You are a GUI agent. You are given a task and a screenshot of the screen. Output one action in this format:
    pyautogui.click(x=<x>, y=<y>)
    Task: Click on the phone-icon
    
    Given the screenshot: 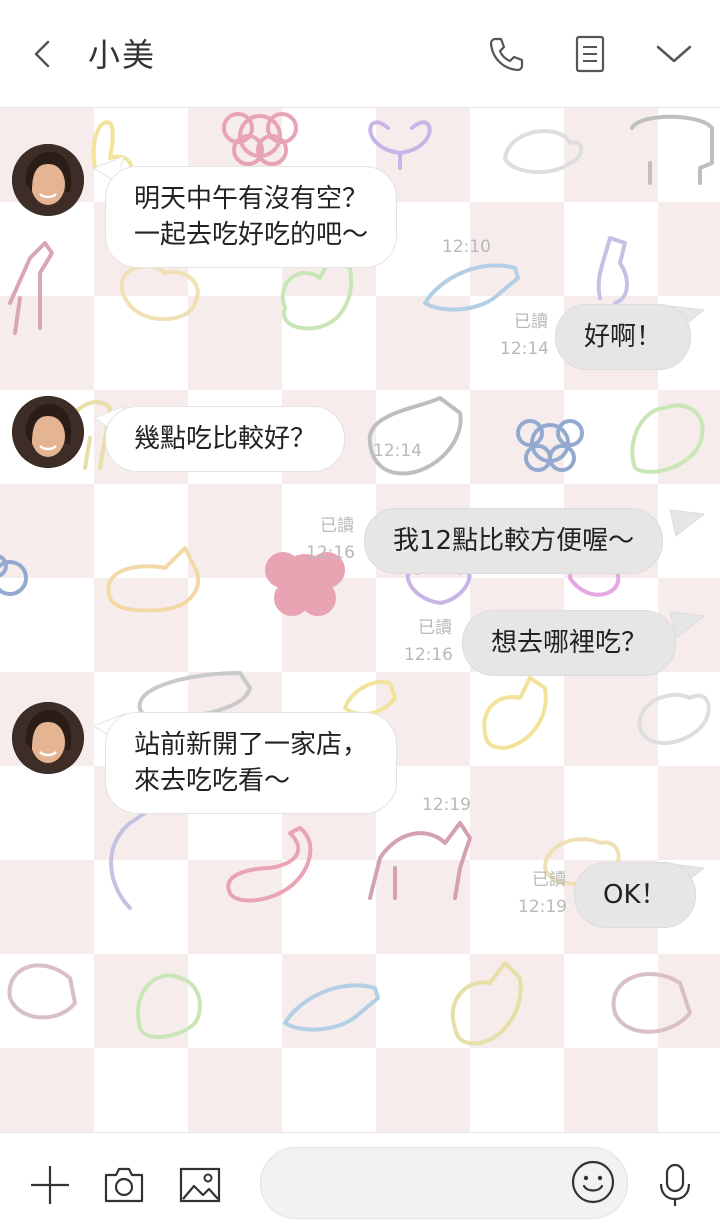 What is the action you would take?
    pyautogui.click(x=506, y=54)
    